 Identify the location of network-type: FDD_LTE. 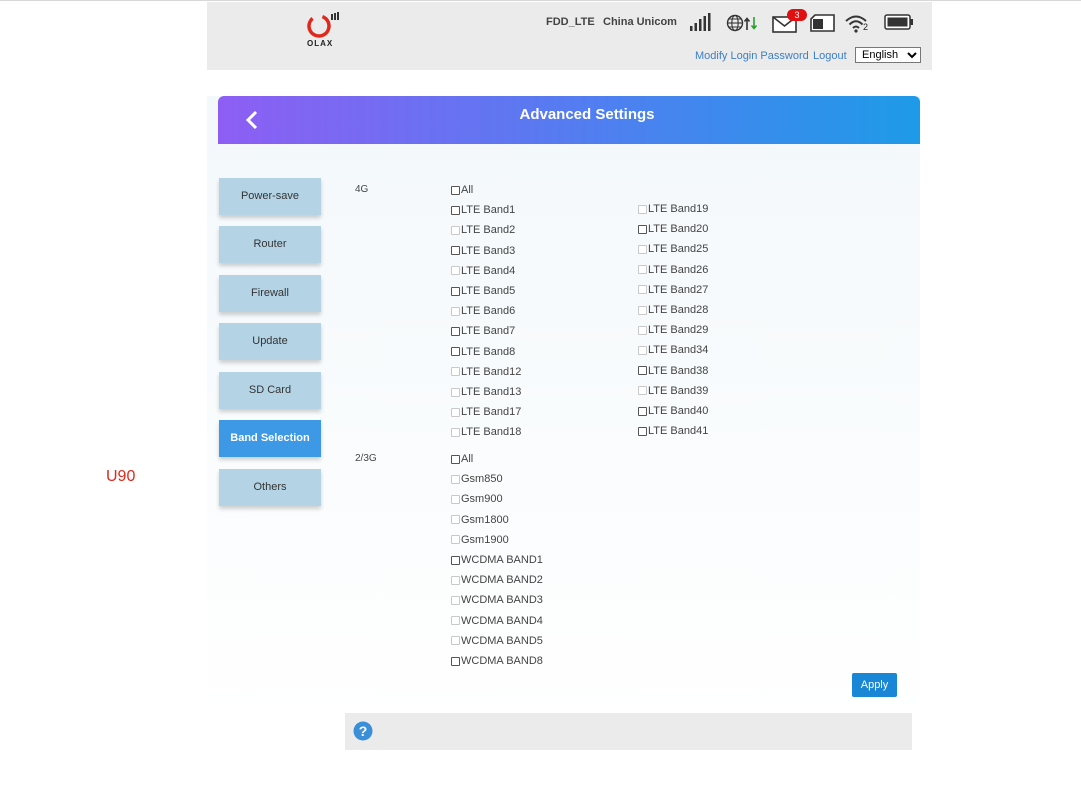
(570, 22).